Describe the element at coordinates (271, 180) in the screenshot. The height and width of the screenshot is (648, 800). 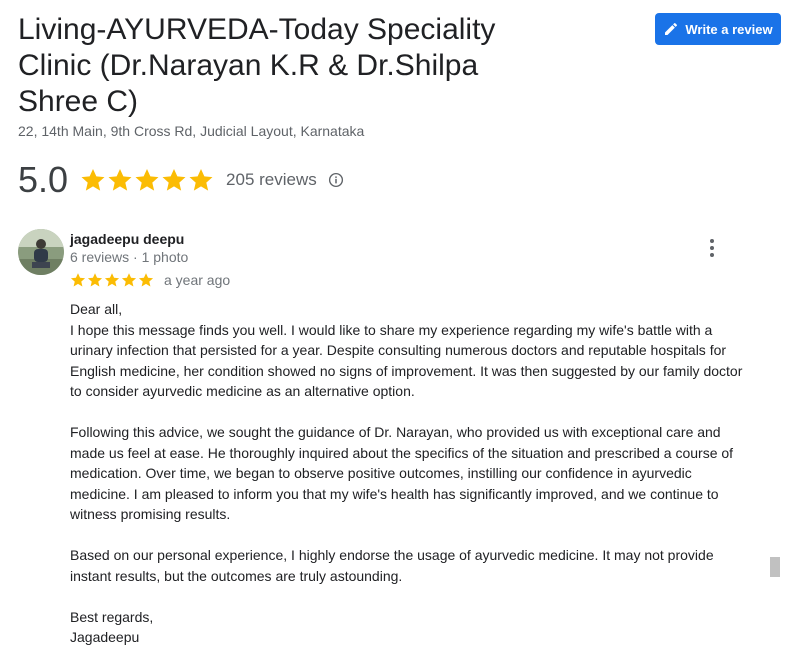
I see `review-count: 205 reviews` at that location.